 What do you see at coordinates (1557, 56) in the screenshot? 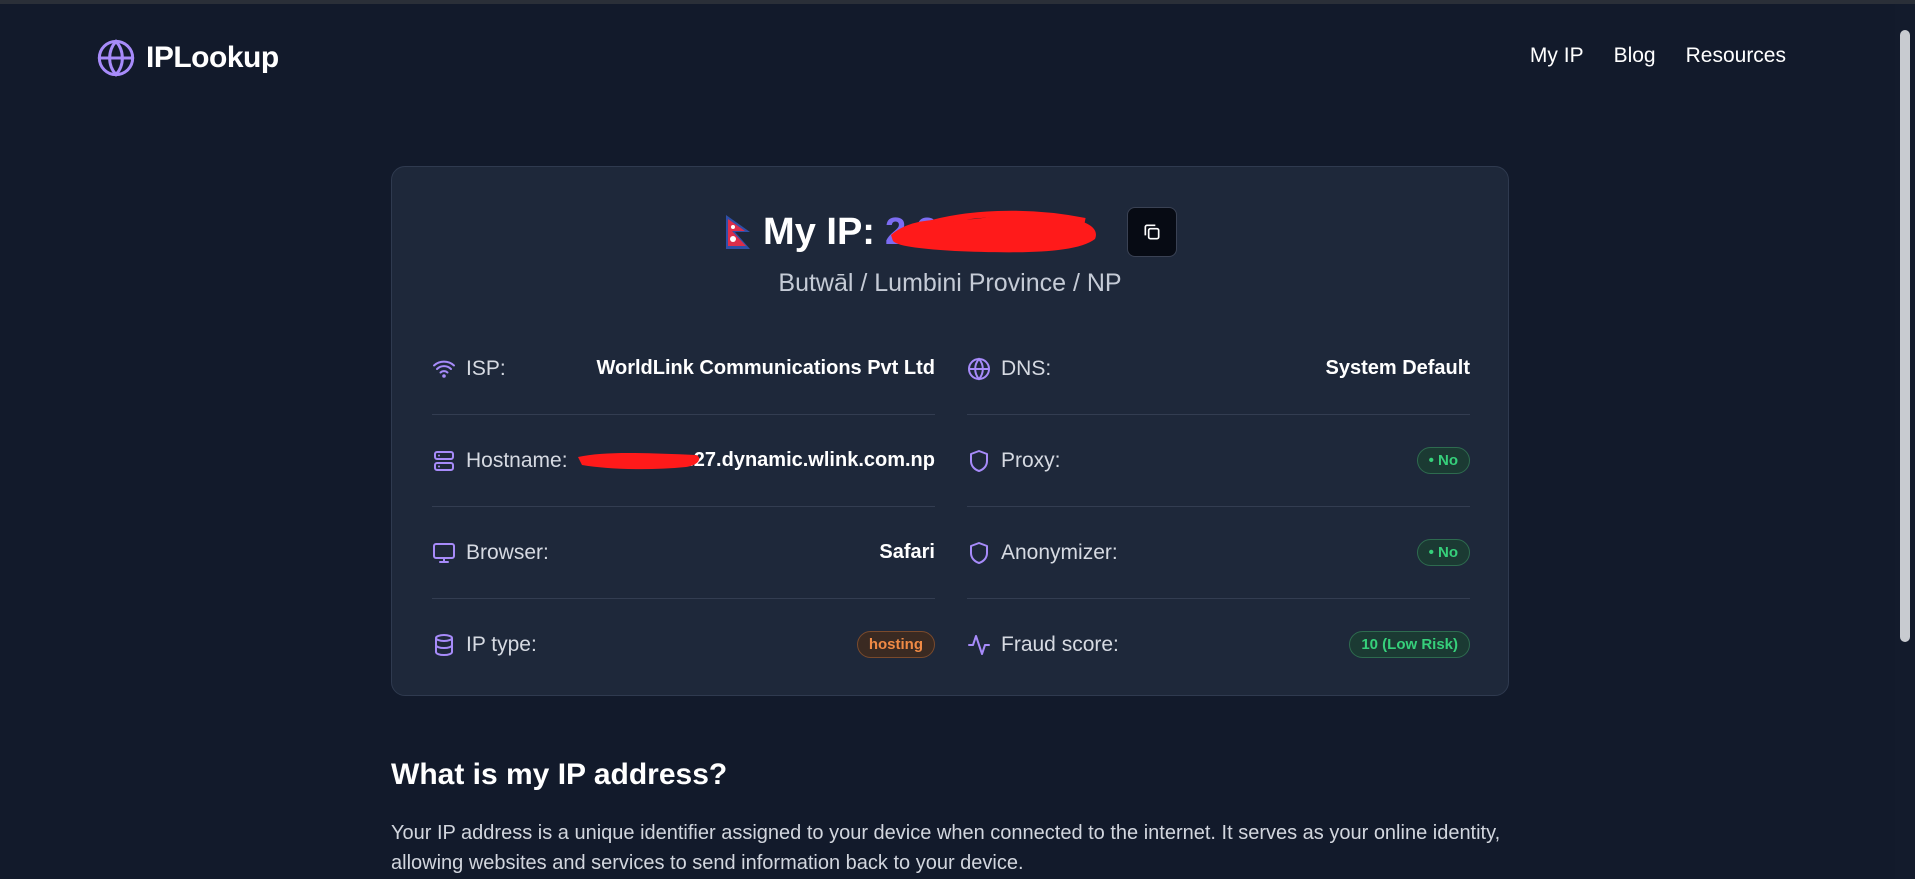
I see `nav-my-ip: My IP` at bounding box center [1557, 56].